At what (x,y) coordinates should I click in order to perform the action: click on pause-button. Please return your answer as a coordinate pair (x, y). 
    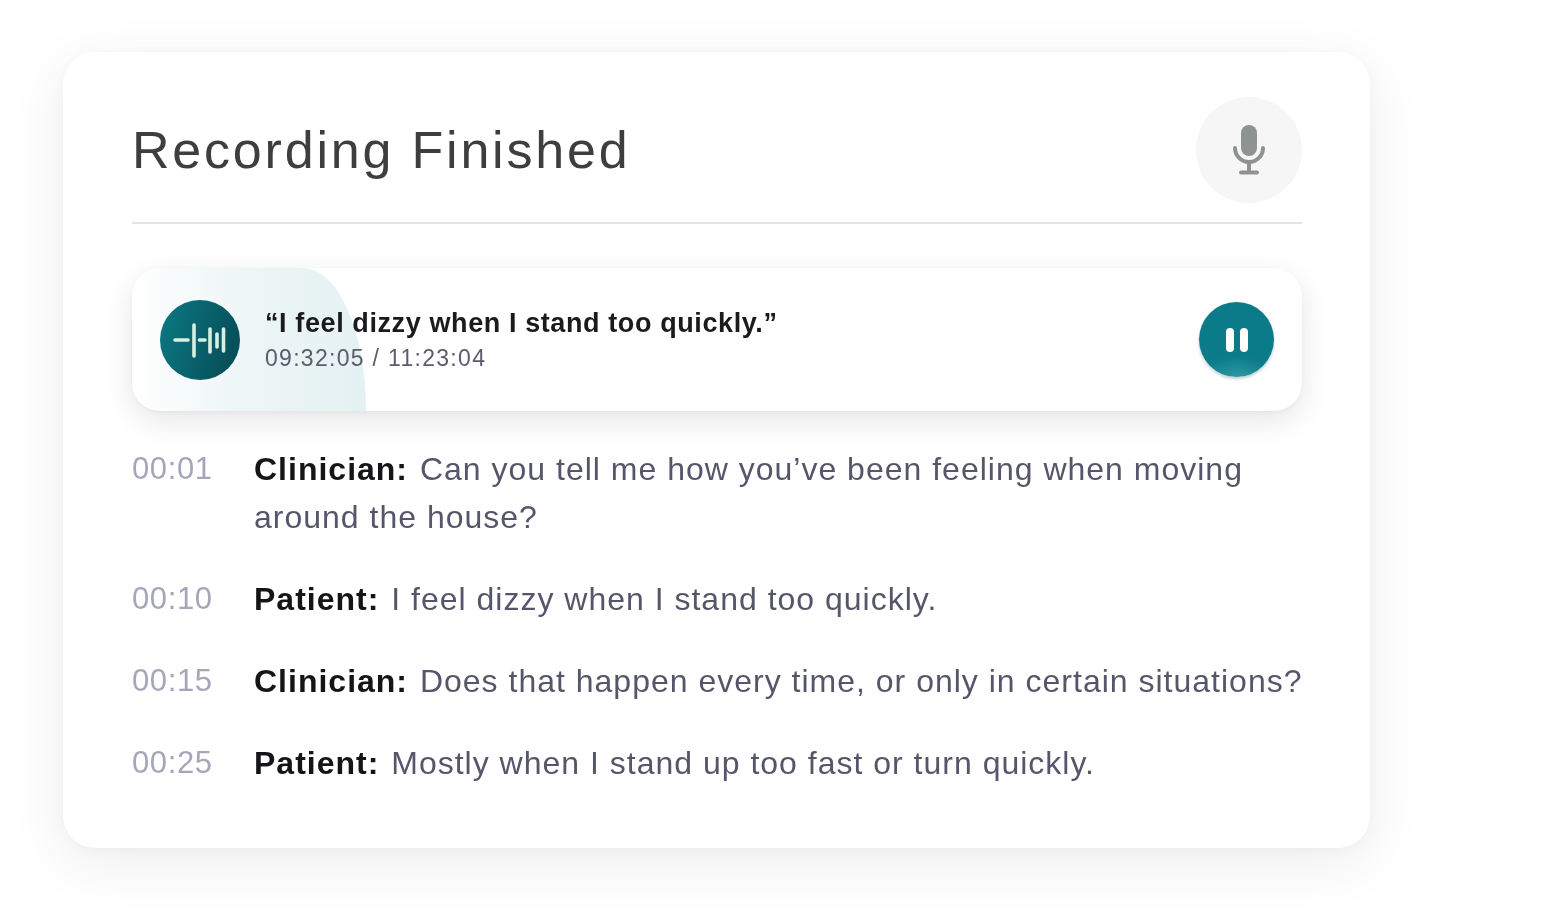
    Looking at the image, I should click on (1236, 339).